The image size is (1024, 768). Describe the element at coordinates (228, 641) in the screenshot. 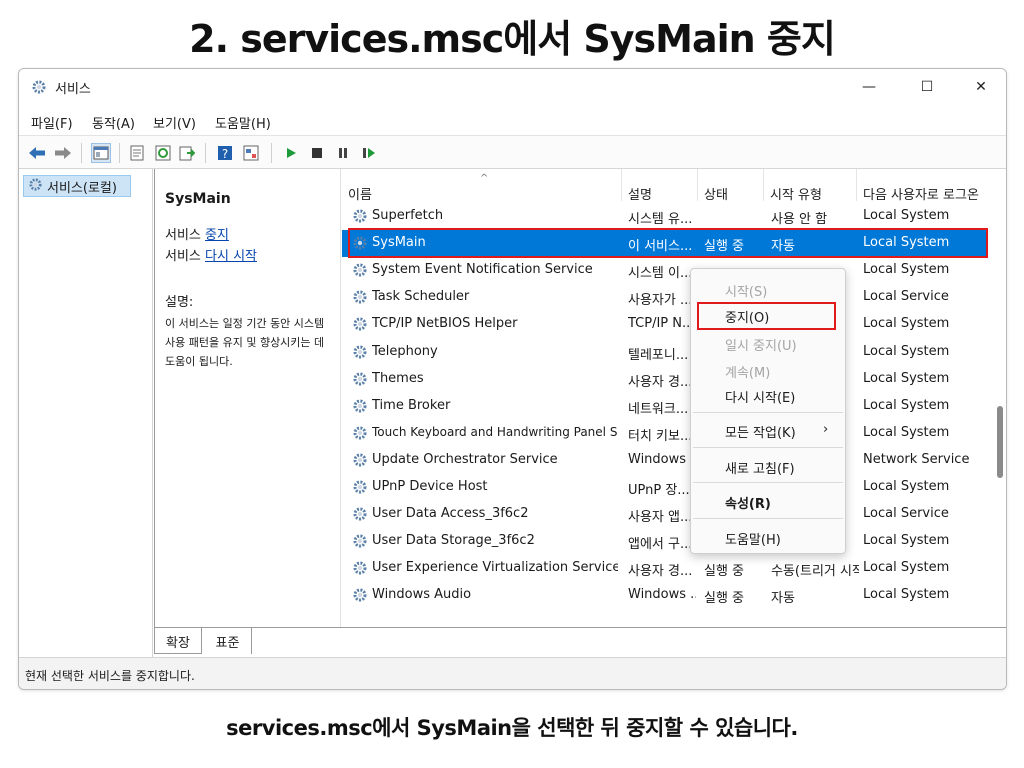

I see `tab-standard: 표준` at that location.